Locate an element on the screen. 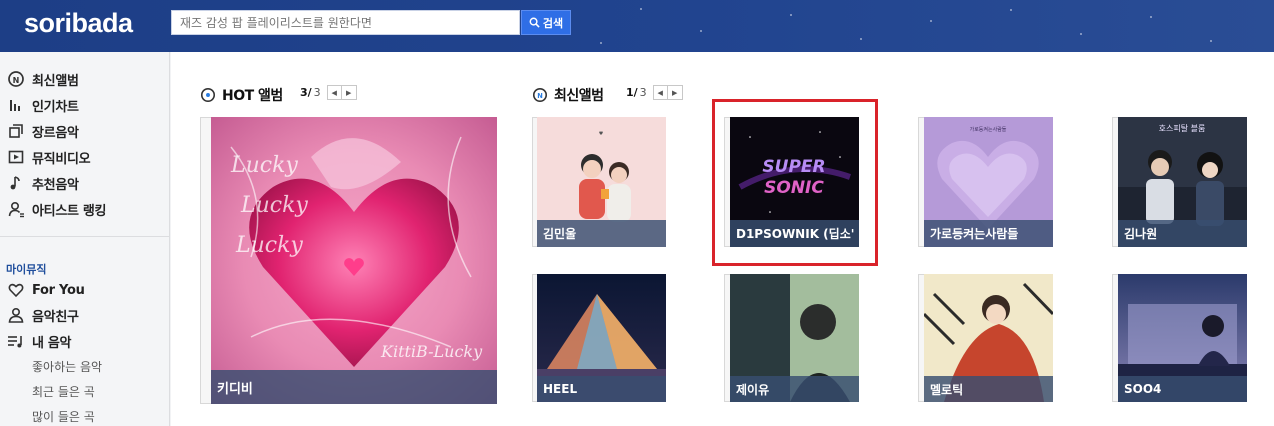 The height and width of the screenshot is (426, 1274). search-button: 검색 is located at coordinates (546, 22).